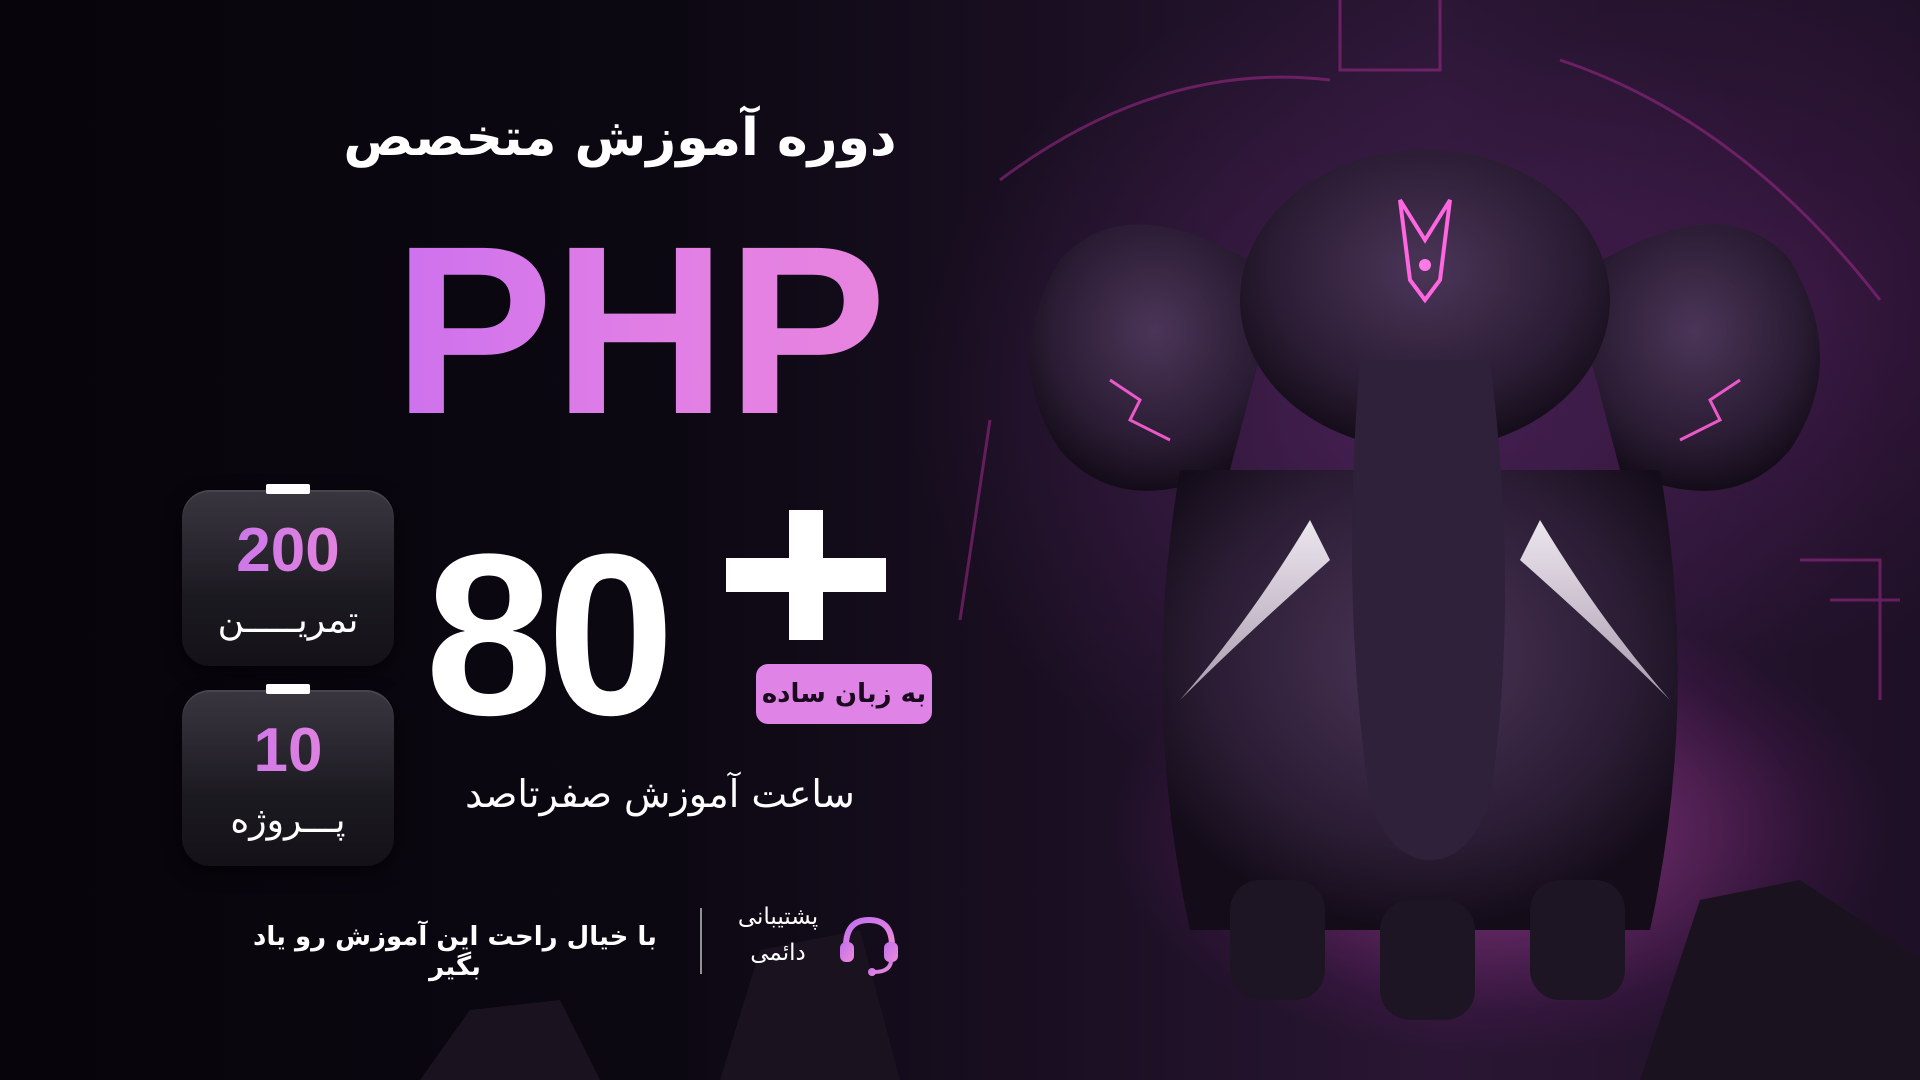 Image resolution: width=1920 pixels, height=1080 pixels. I want to click on php-heading: PHP, so click(640, 330).